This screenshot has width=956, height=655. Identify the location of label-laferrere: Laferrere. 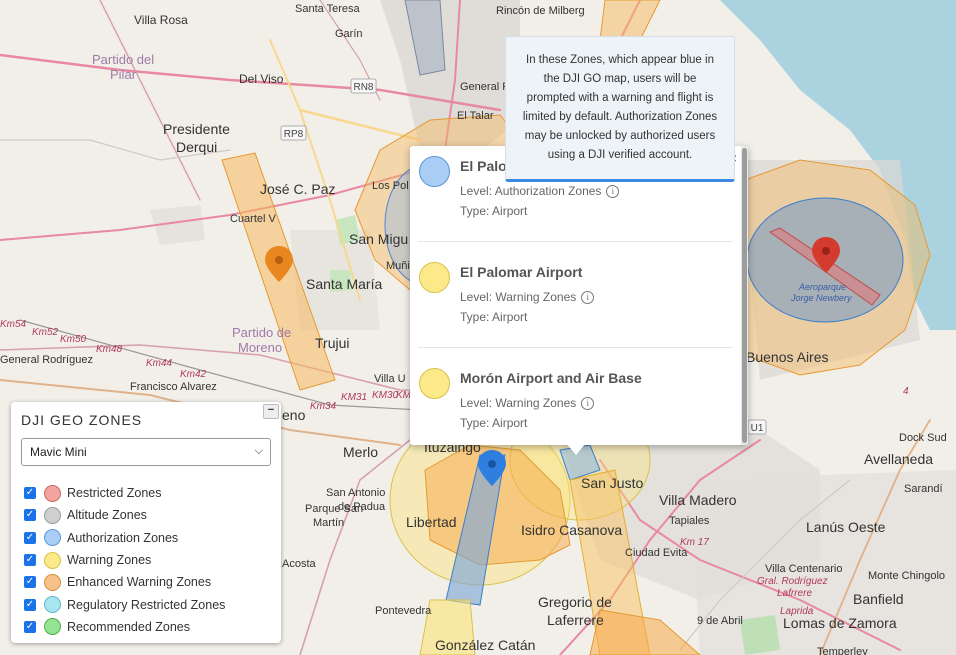
(575, 620).